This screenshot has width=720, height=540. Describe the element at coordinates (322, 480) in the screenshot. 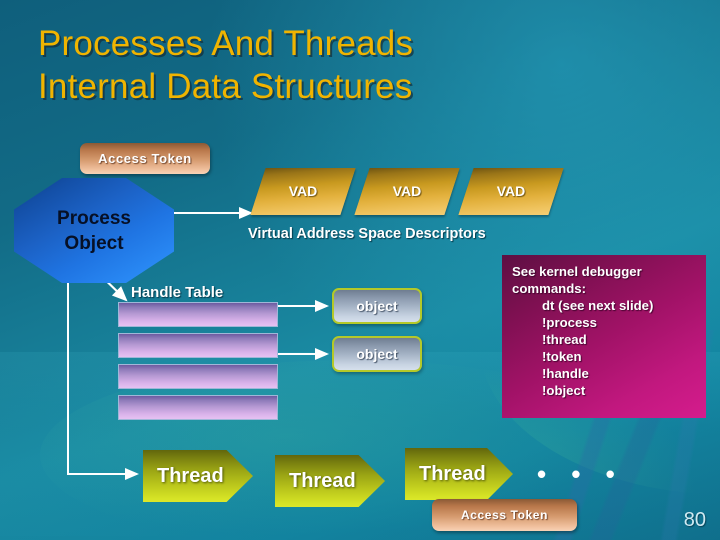

I see `thread-label-2: Thread` at that location.